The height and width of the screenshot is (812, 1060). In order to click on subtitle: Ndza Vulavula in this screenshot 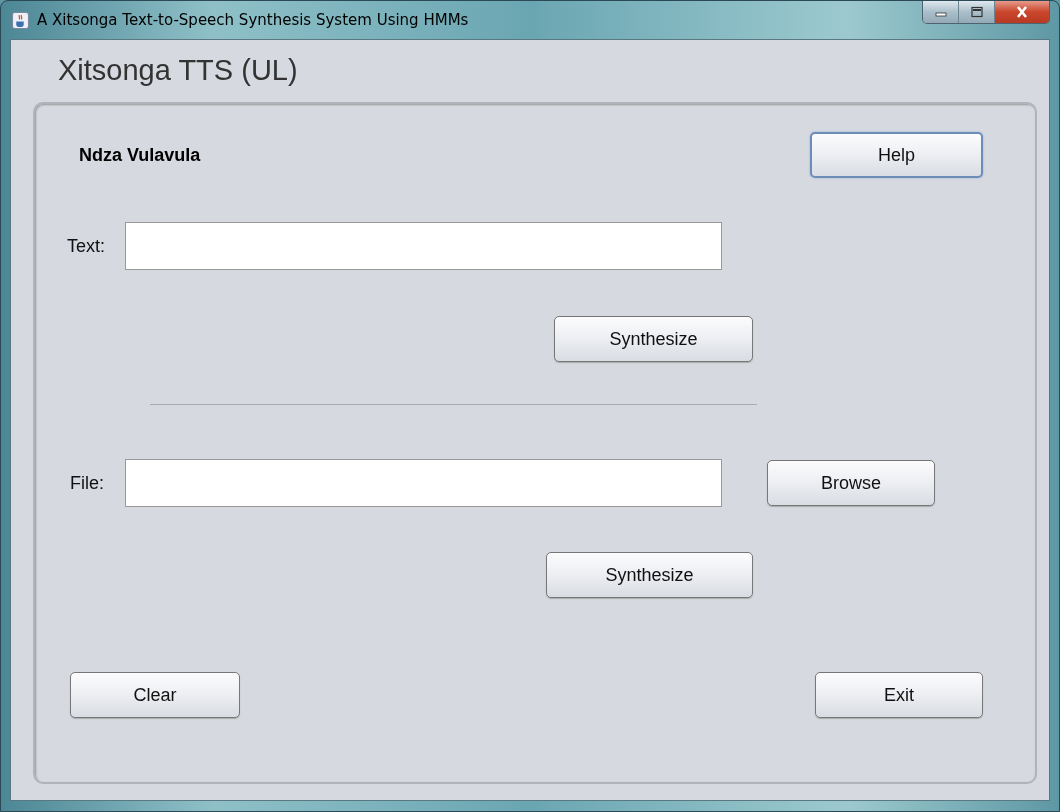, I will do `click(140, 155)`.